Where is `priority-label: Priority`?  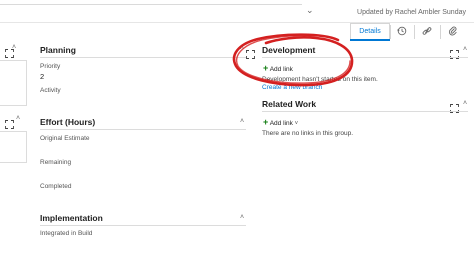 priority-label: Priority is located at coordinates (50, 66).